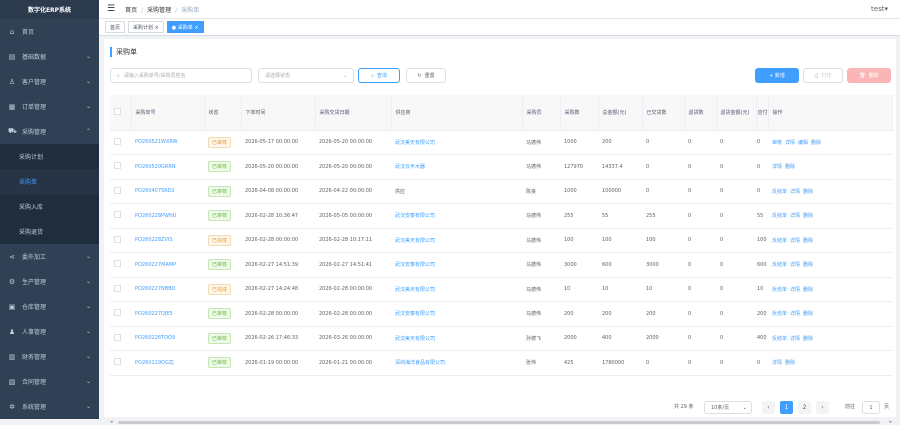 This screenshot has height=425, width=900. Describe the element at coordinates (167, 289) in the screenshot. I see `order-no-link: PO260227NBBD` at that location.